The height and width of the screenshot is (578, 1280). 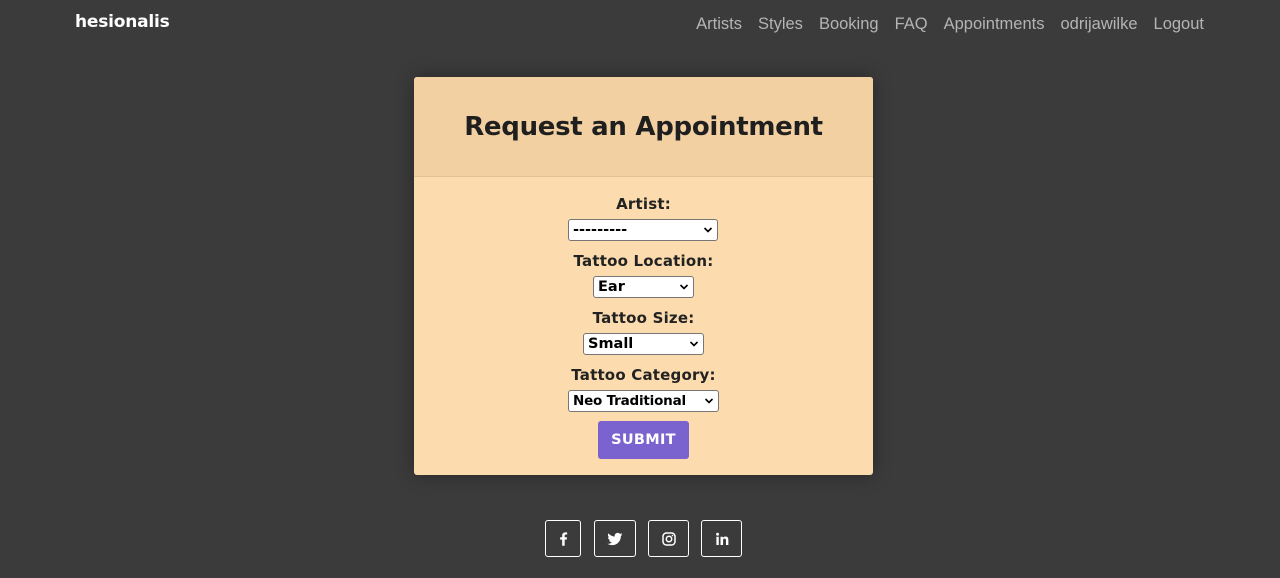 I want to click on artist-select-value: ---------, so click(x=600, y=230).